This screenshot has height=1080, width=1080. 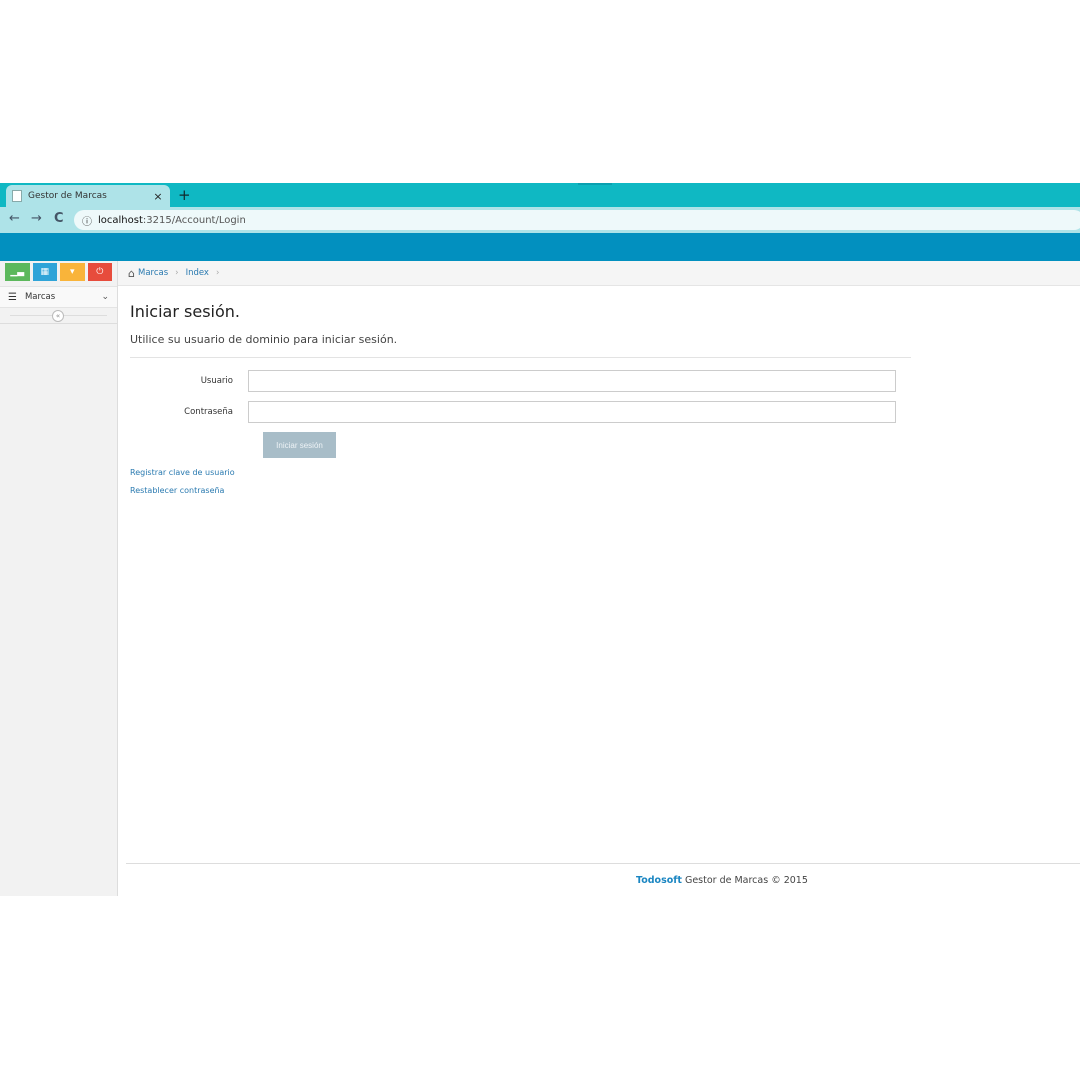 I want to click on collapse-sidebar-icon: «, so click(x=58, y=316).